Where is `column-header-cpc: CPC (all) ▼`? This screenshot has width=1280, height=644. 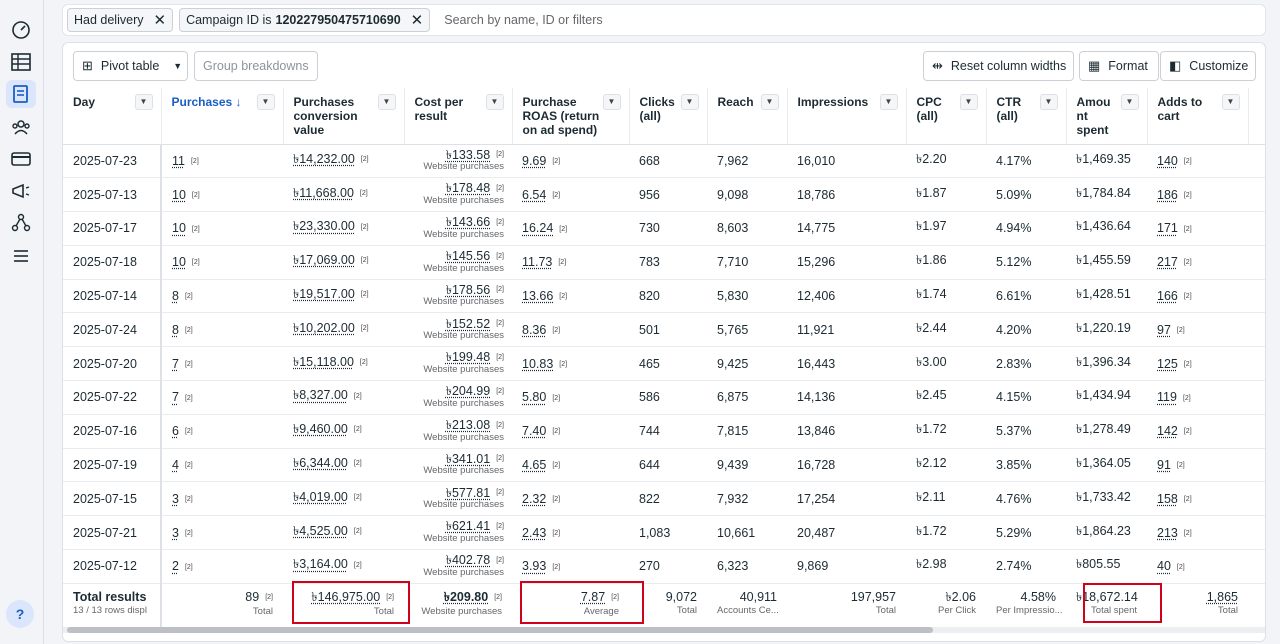 column-header-cpc: CPC (all) ▼ is located at coordinates (946, 116).